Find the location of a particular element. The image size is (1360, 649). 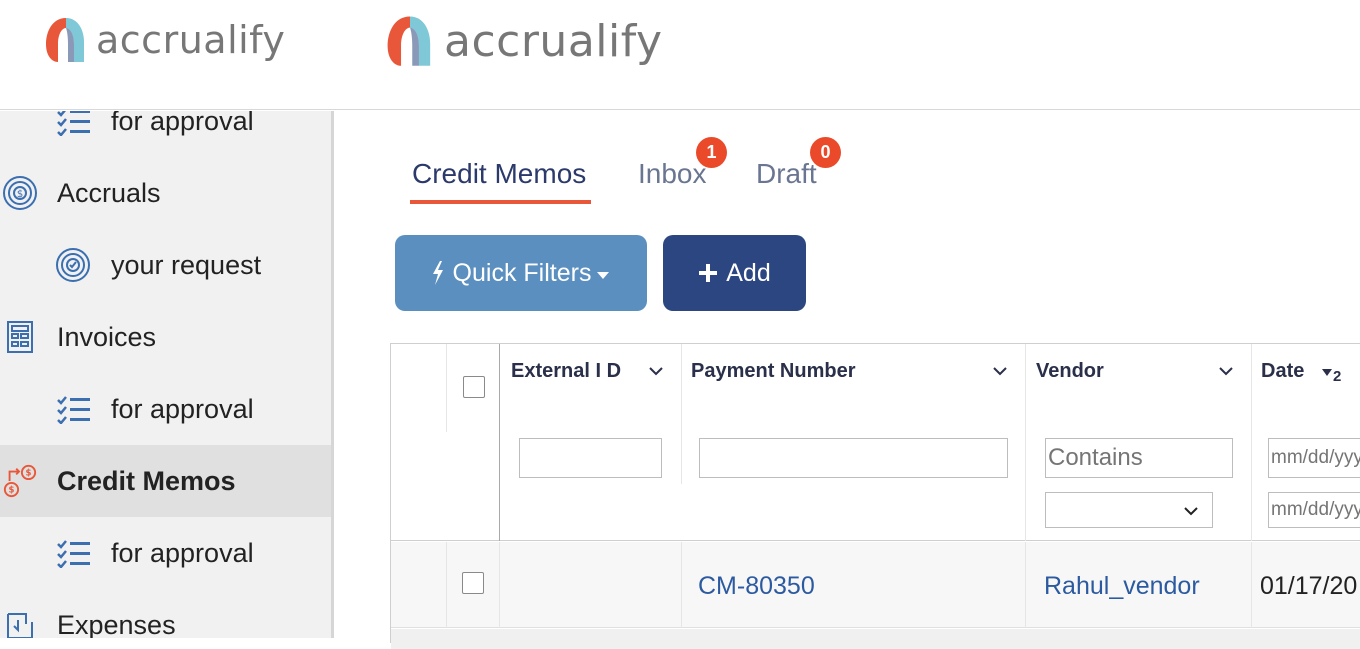

lightning-icon is located at coordinates (437, 273).